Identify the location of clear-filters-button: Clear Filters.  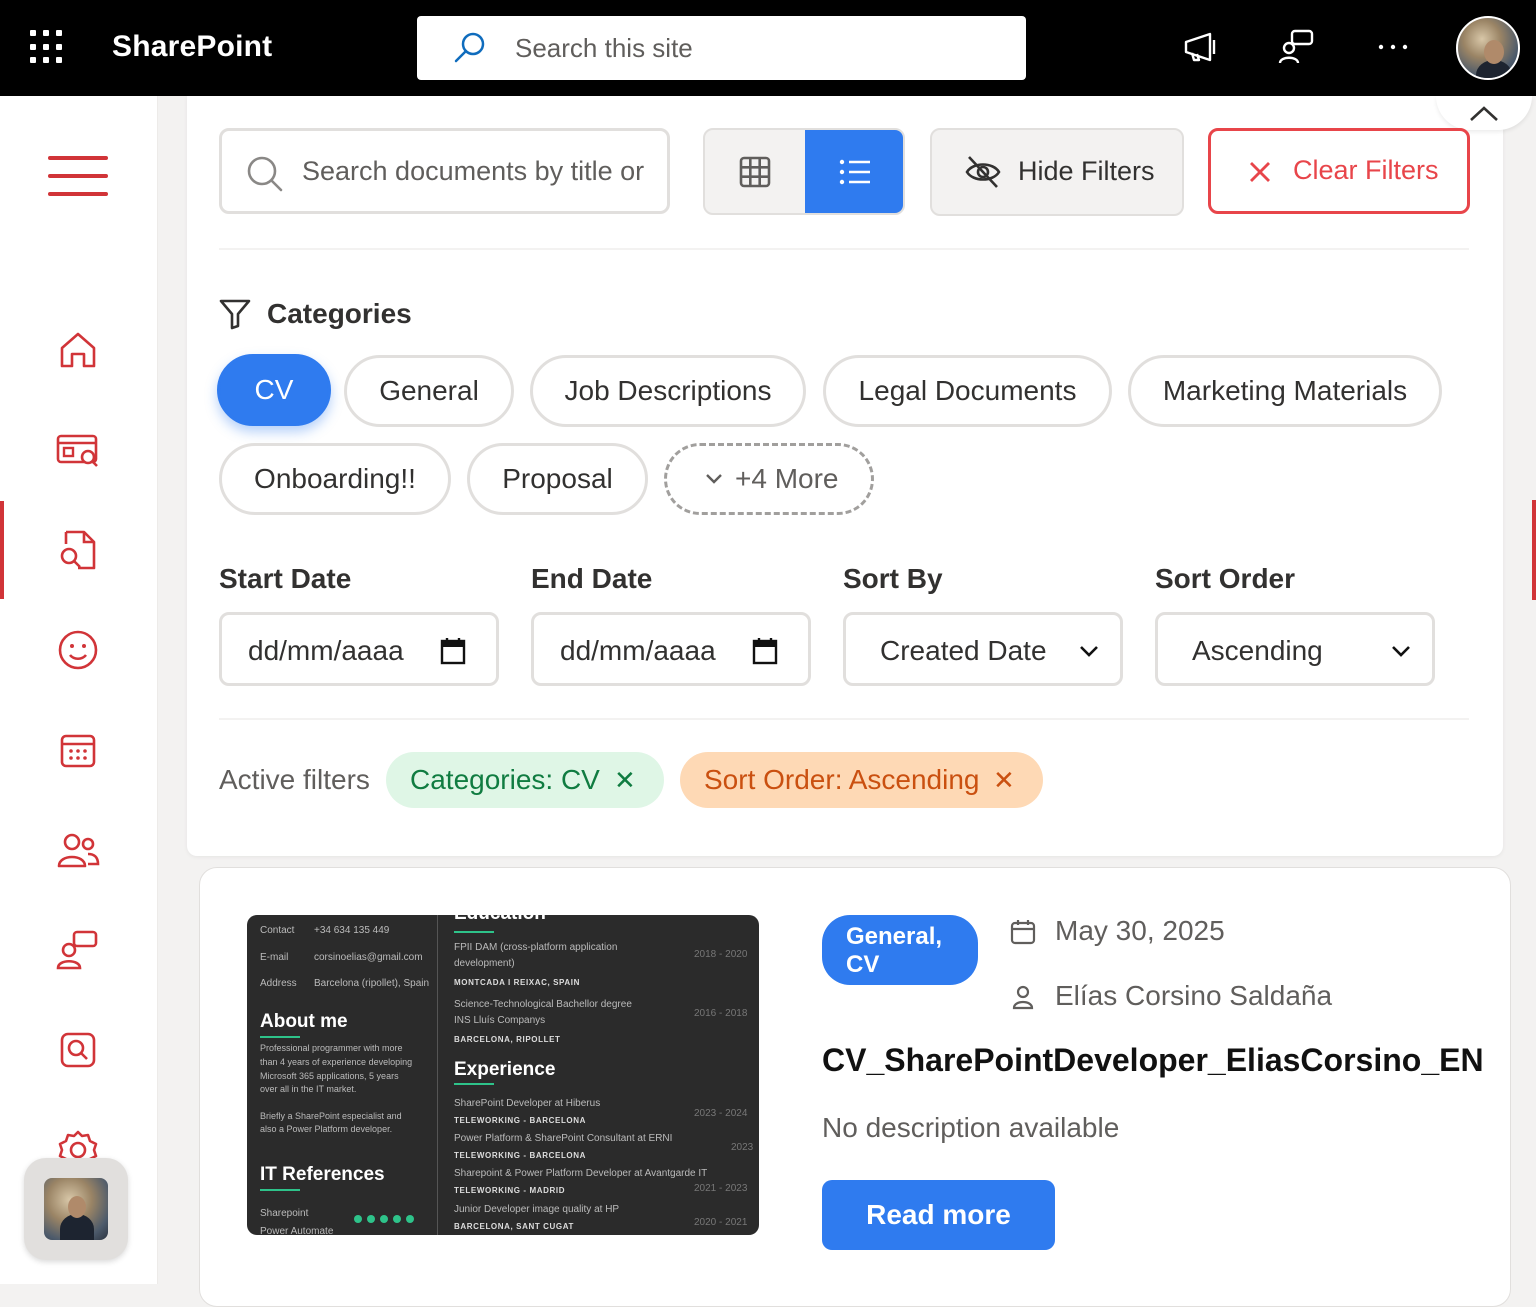
(1339, 171).